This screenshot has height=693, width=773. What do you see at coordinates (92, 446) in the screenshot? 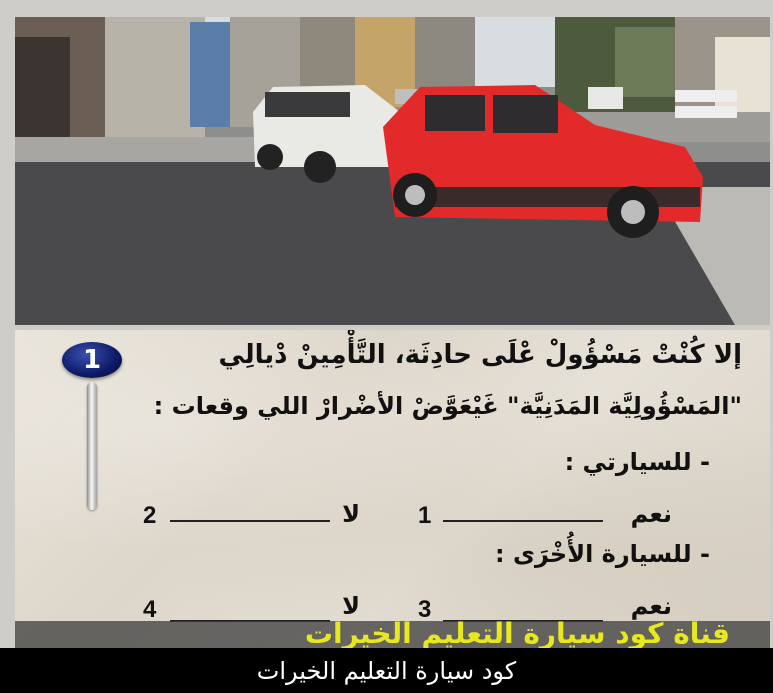
I see `question-progress-bar` at bounding box center [92, 446].